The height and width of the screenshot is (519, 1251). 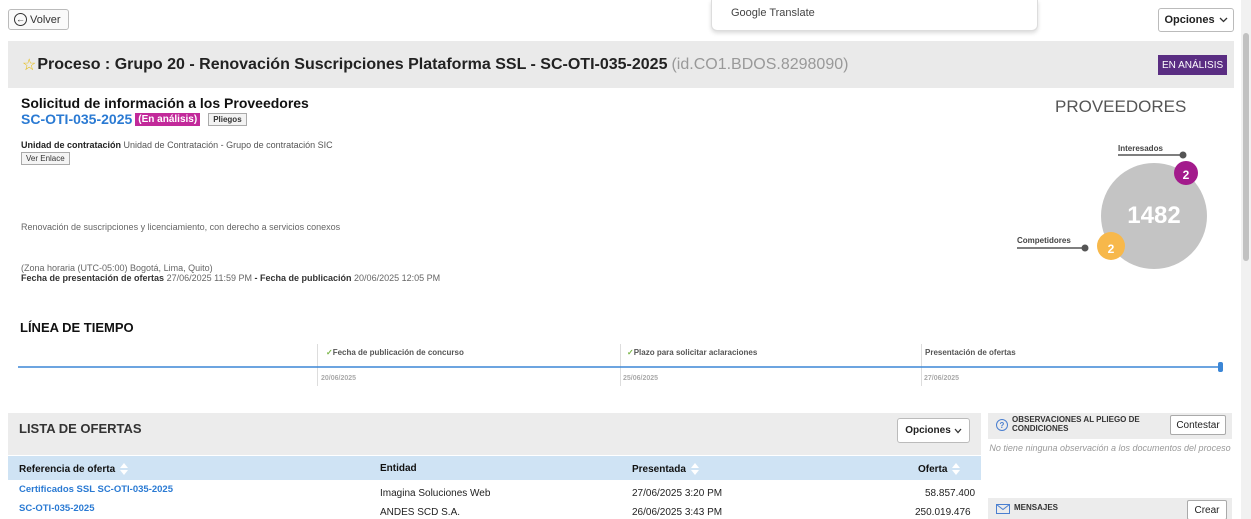 What do you see at coordinates (1111, 246) in the screenshot?
I see `competitors-count-bubble: 2` at bounding box center [1111, 246].